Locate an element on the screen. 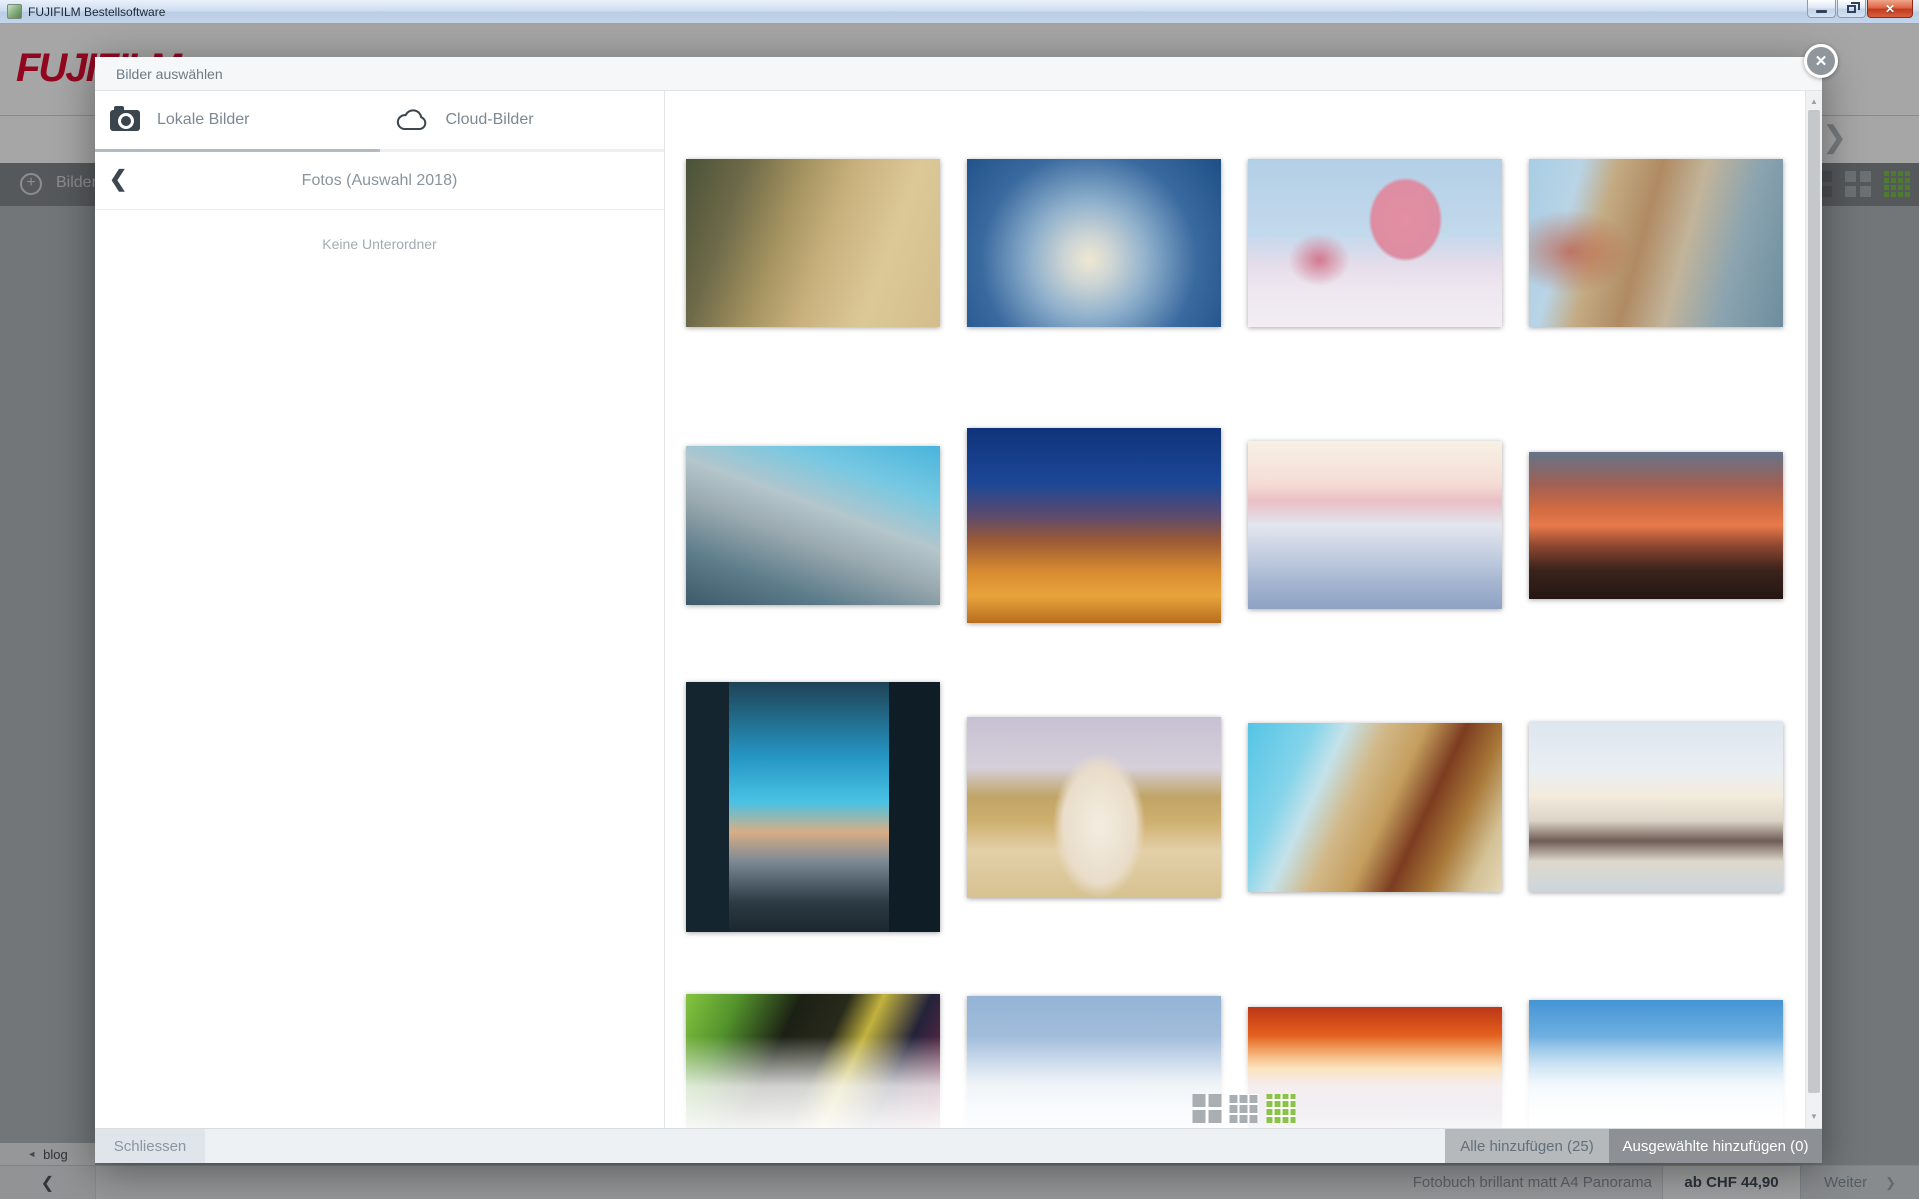  view-mode-switcher is located at coordinates (1243, 1108).